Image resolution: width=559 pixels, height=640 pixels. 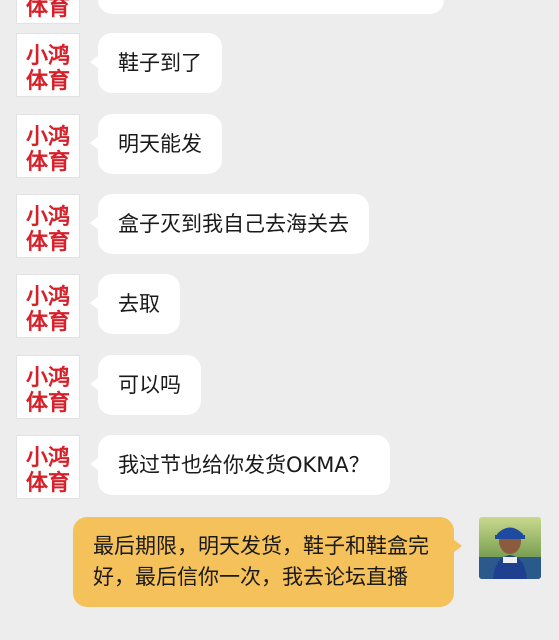 I want to click on message-bubble: 去取, so click(x=135, y=304).